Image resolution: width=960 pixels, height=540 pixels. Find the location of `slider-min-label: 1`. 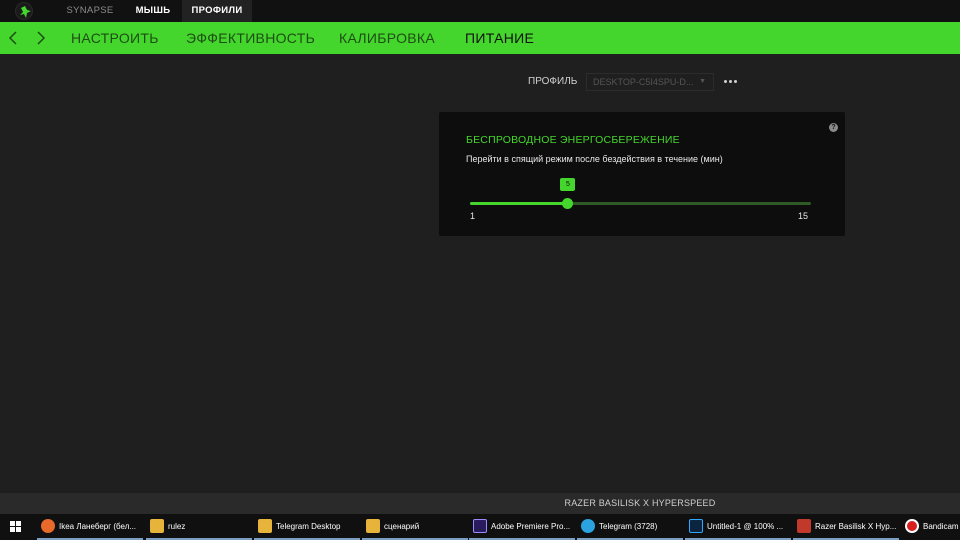

slider-min-label: 1 is located at coordinates (473, 216).